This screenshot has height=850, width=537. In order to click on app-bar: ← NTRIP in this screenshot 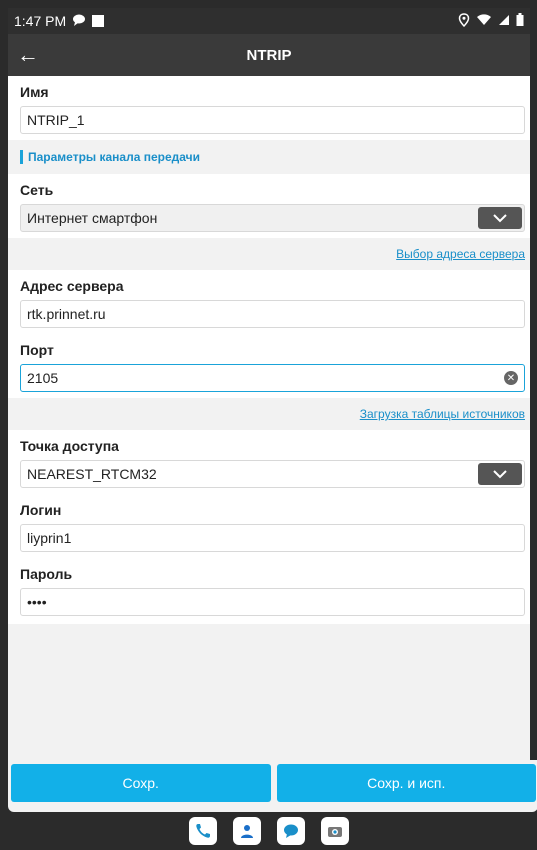, I will do `click(269, 55)`.